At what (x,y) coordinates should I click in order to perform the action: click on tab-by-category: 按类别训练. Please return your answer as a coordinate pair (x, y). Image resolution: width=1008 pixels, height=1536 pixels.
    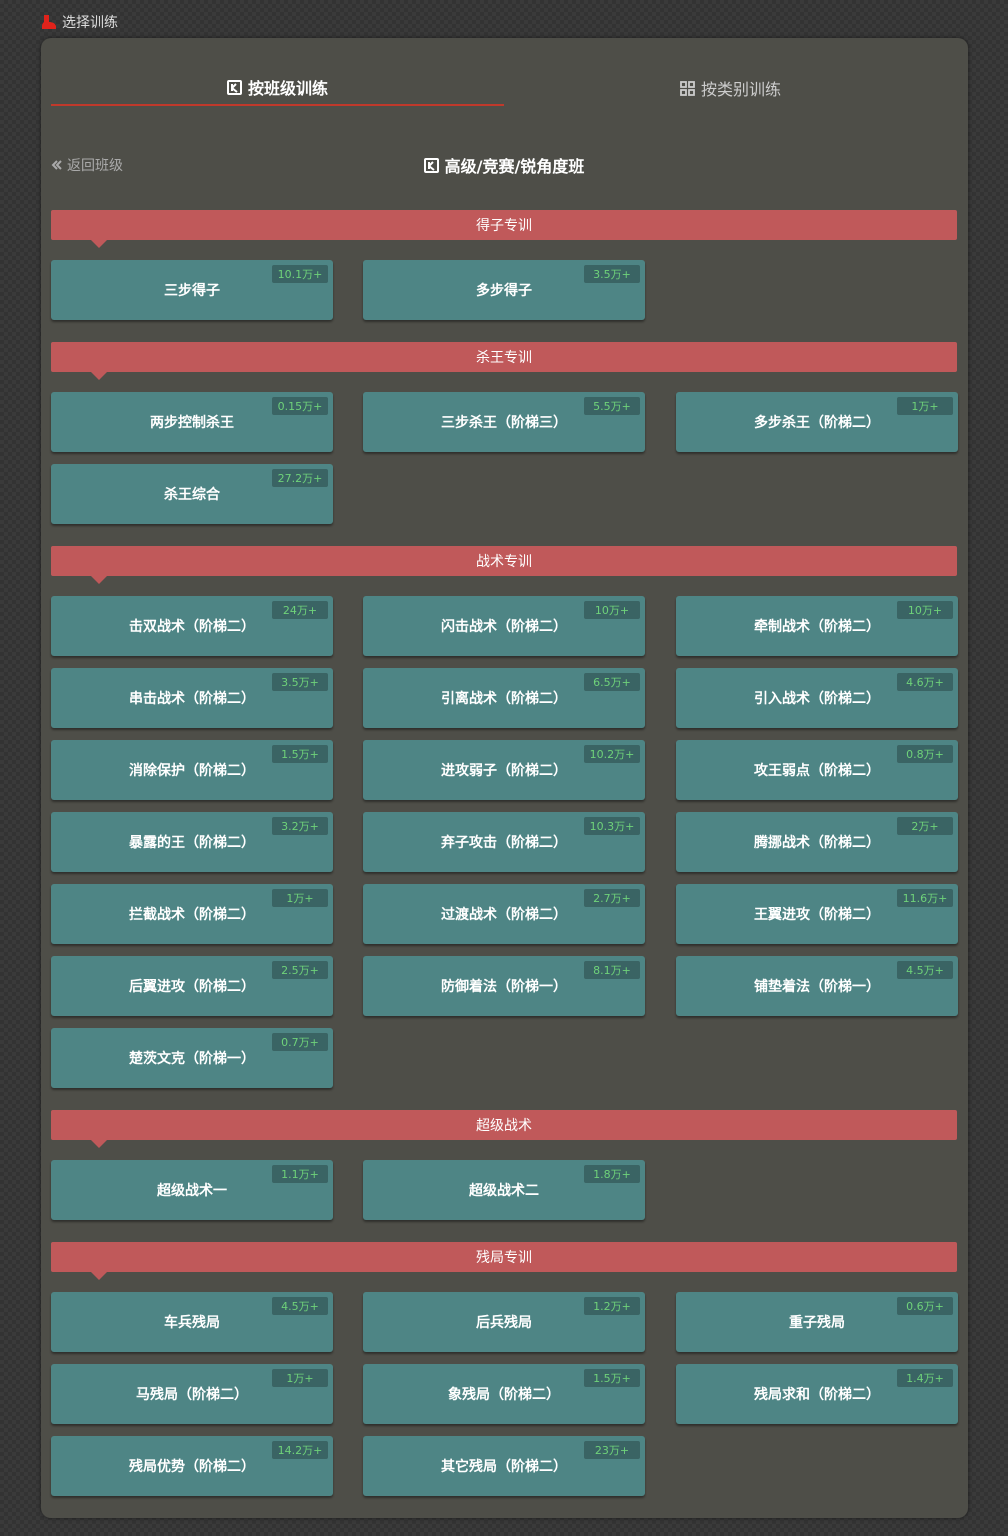
    Looking at the image, I should click on (730, 88).